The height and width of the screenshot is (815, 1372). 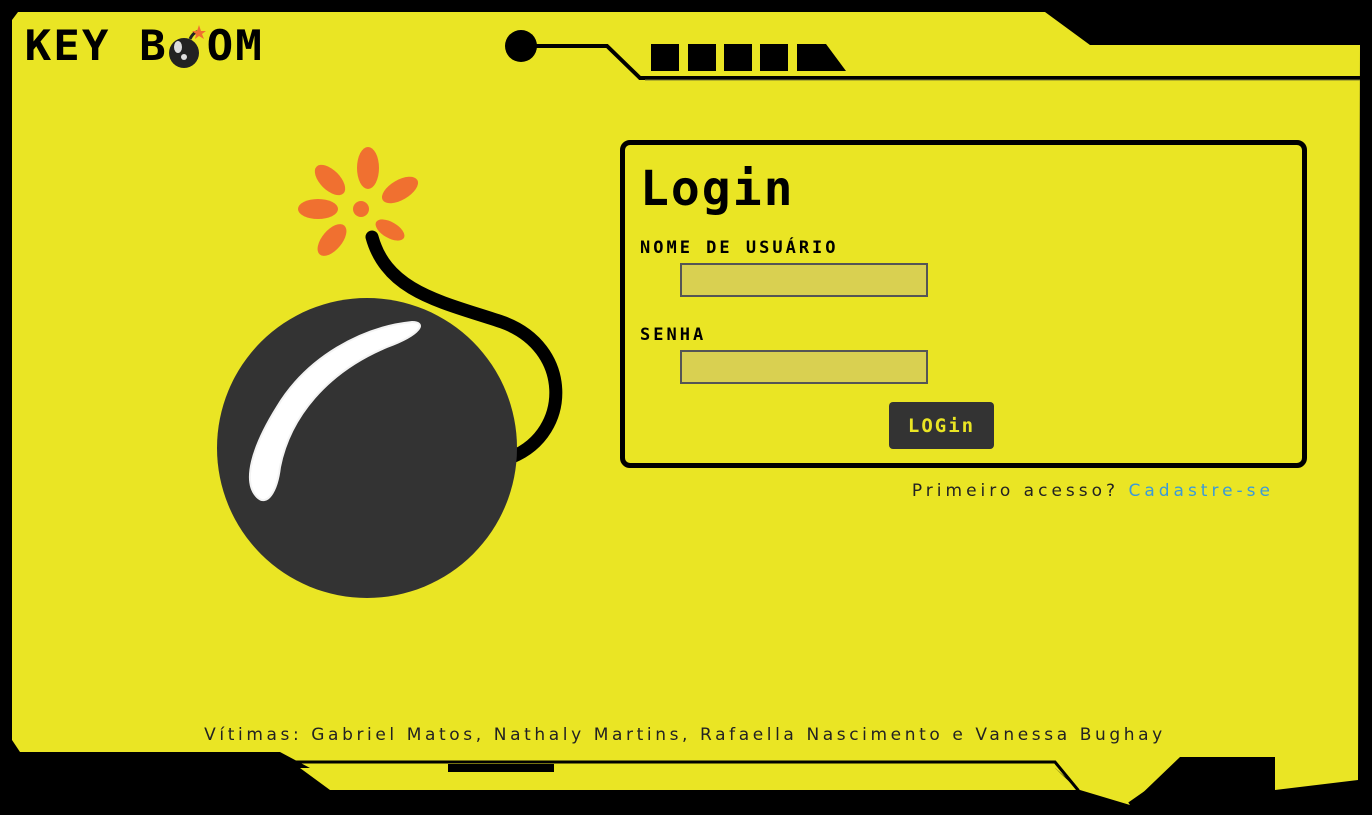 I want to click on bottom-strip, so click(x=689, y=779).